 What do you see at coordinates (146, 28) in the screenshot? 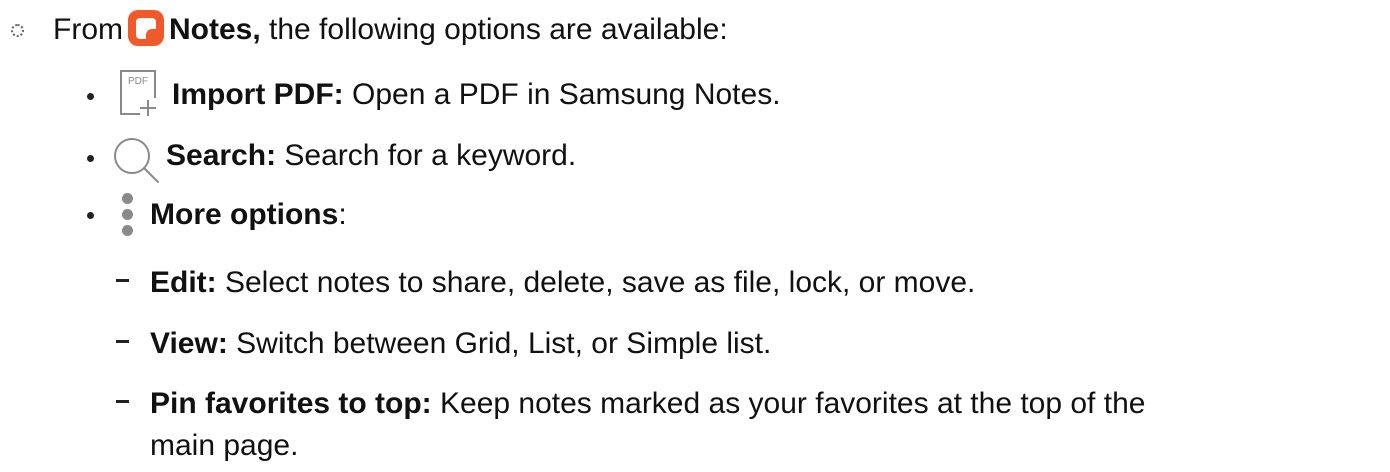
I see `samsung-notes-app-icon` at bounding box center [146, 28].